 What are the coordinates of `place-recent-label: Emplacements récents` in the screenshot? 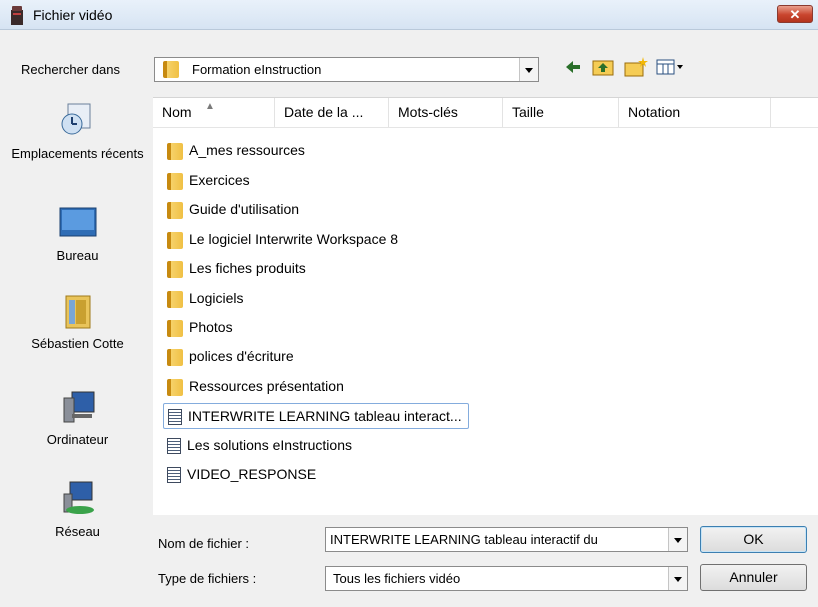 It's located at (77, 153).